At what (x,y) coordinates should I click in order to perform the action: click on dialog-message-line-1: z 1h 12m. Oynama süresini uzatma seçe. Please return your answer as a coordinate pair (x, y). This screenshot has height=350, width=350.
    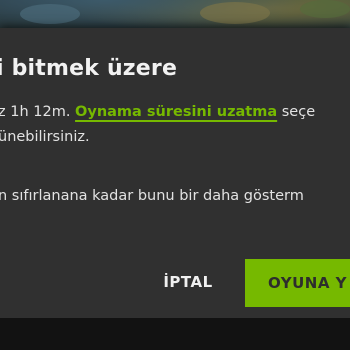
    Looking at the image, I should click on (157, 112).